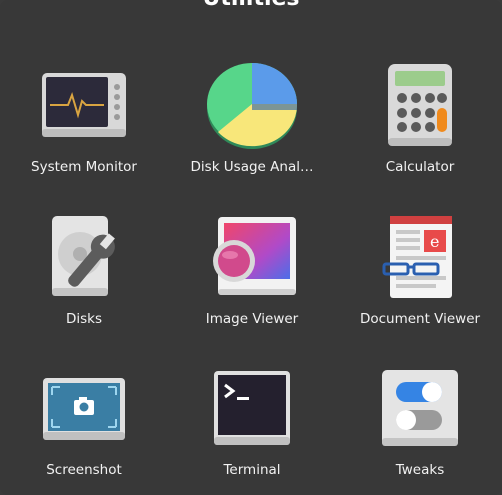 This screenshot has height=495, width=502. Describe the element at coordinates (252, 106) in the screenshot. I see `disk-usage-analyzer-icon` at that location.